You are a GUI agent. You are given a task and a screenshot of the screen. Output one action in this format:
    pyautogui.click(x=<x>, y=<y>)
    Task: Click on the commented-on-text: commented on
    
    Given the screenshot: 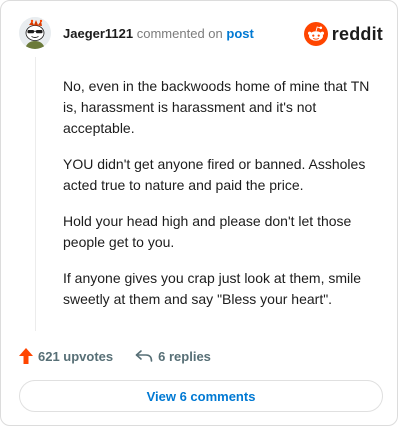 What is the action you would take?
    pyautogui.click(x=179, y=33)
    